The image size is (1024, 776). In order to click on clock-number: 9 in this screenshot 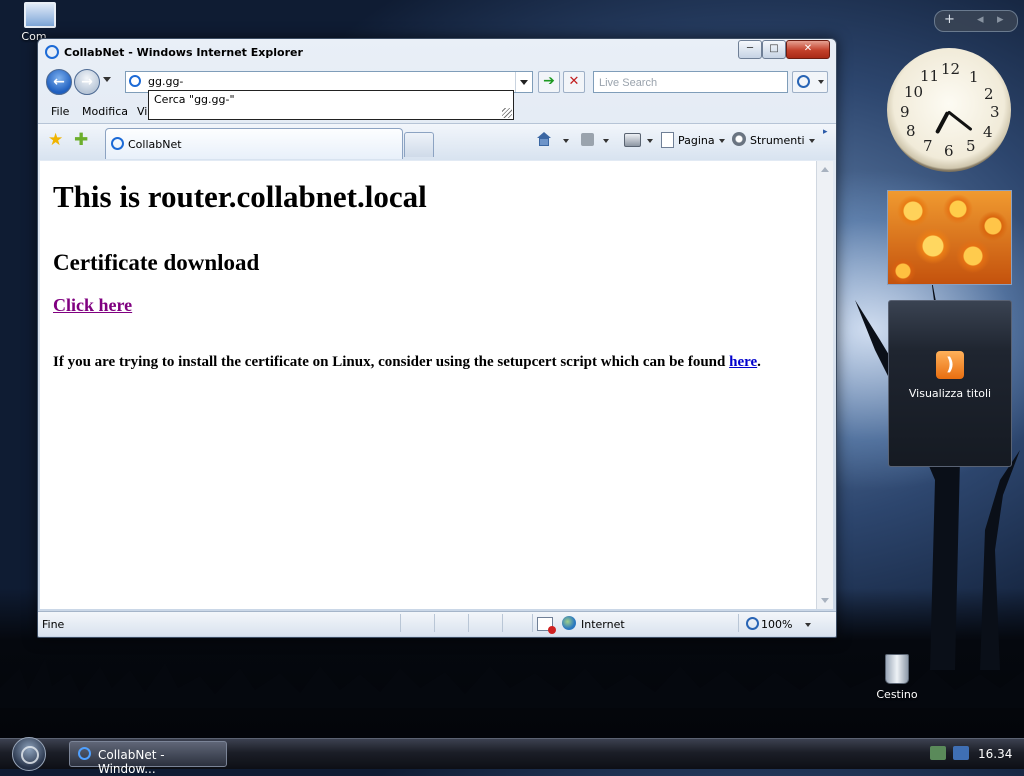, I will do `click(905, 112)`.